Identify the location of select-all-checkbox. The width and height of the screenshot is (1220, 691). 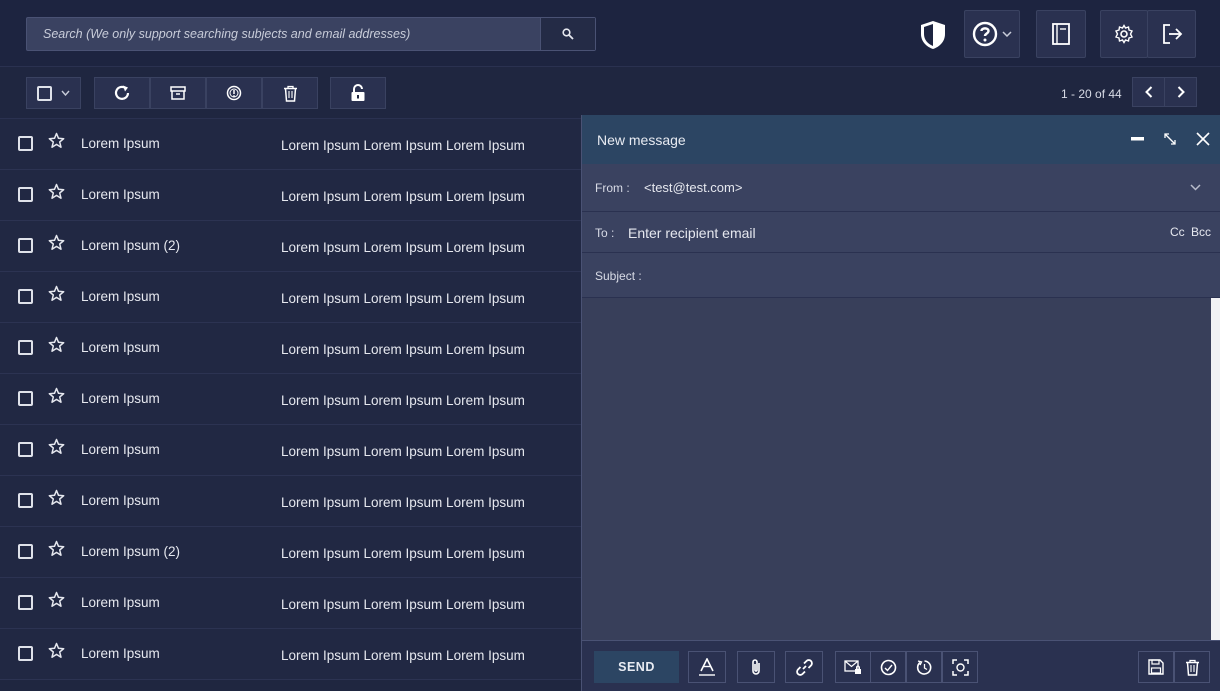
(44, 93).